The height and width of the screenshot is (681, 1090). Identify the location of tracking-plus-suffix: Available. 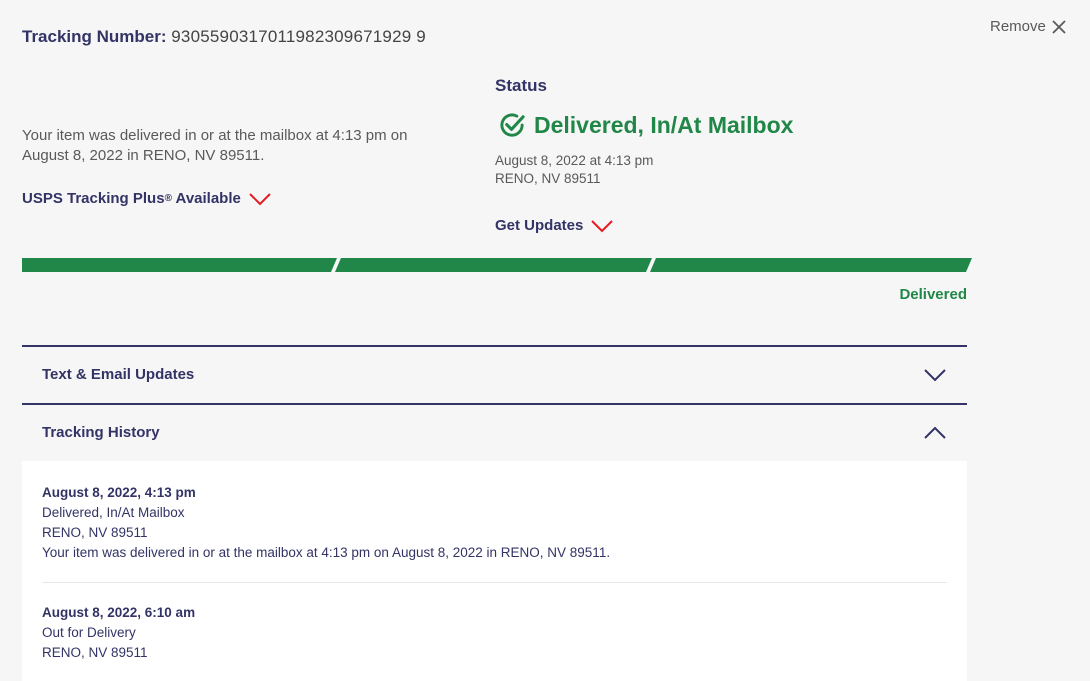
(206, 198).